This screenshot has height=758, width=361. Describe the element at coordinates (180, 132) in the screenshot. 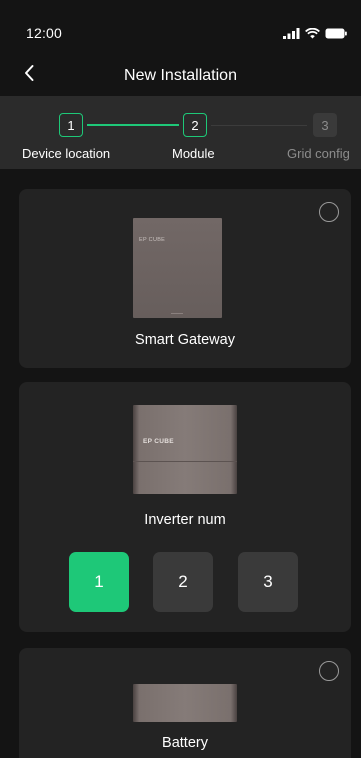

I see `progress-stepper: 1 2 3 Device location Module Grid config` at that location.